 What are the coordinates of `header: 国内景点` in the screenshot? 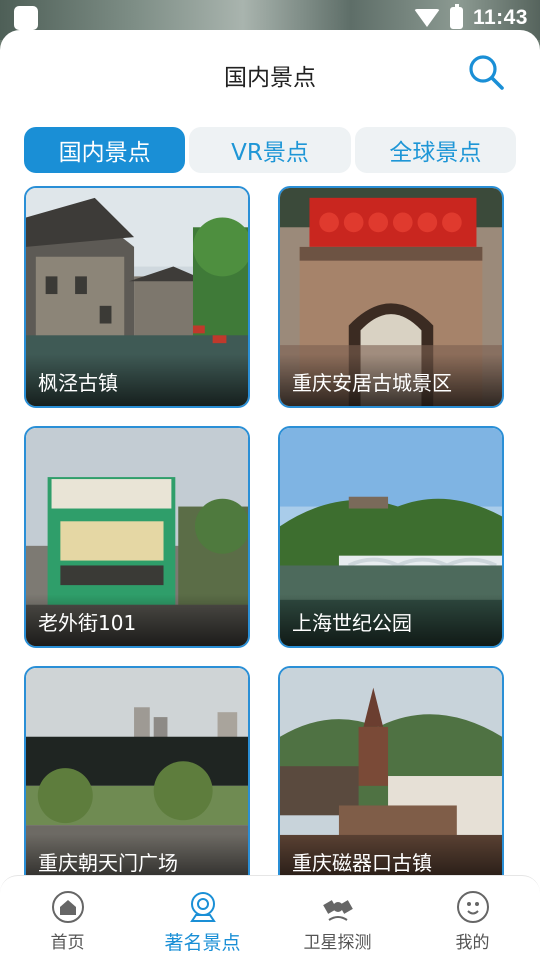 It's located at (270, 74).